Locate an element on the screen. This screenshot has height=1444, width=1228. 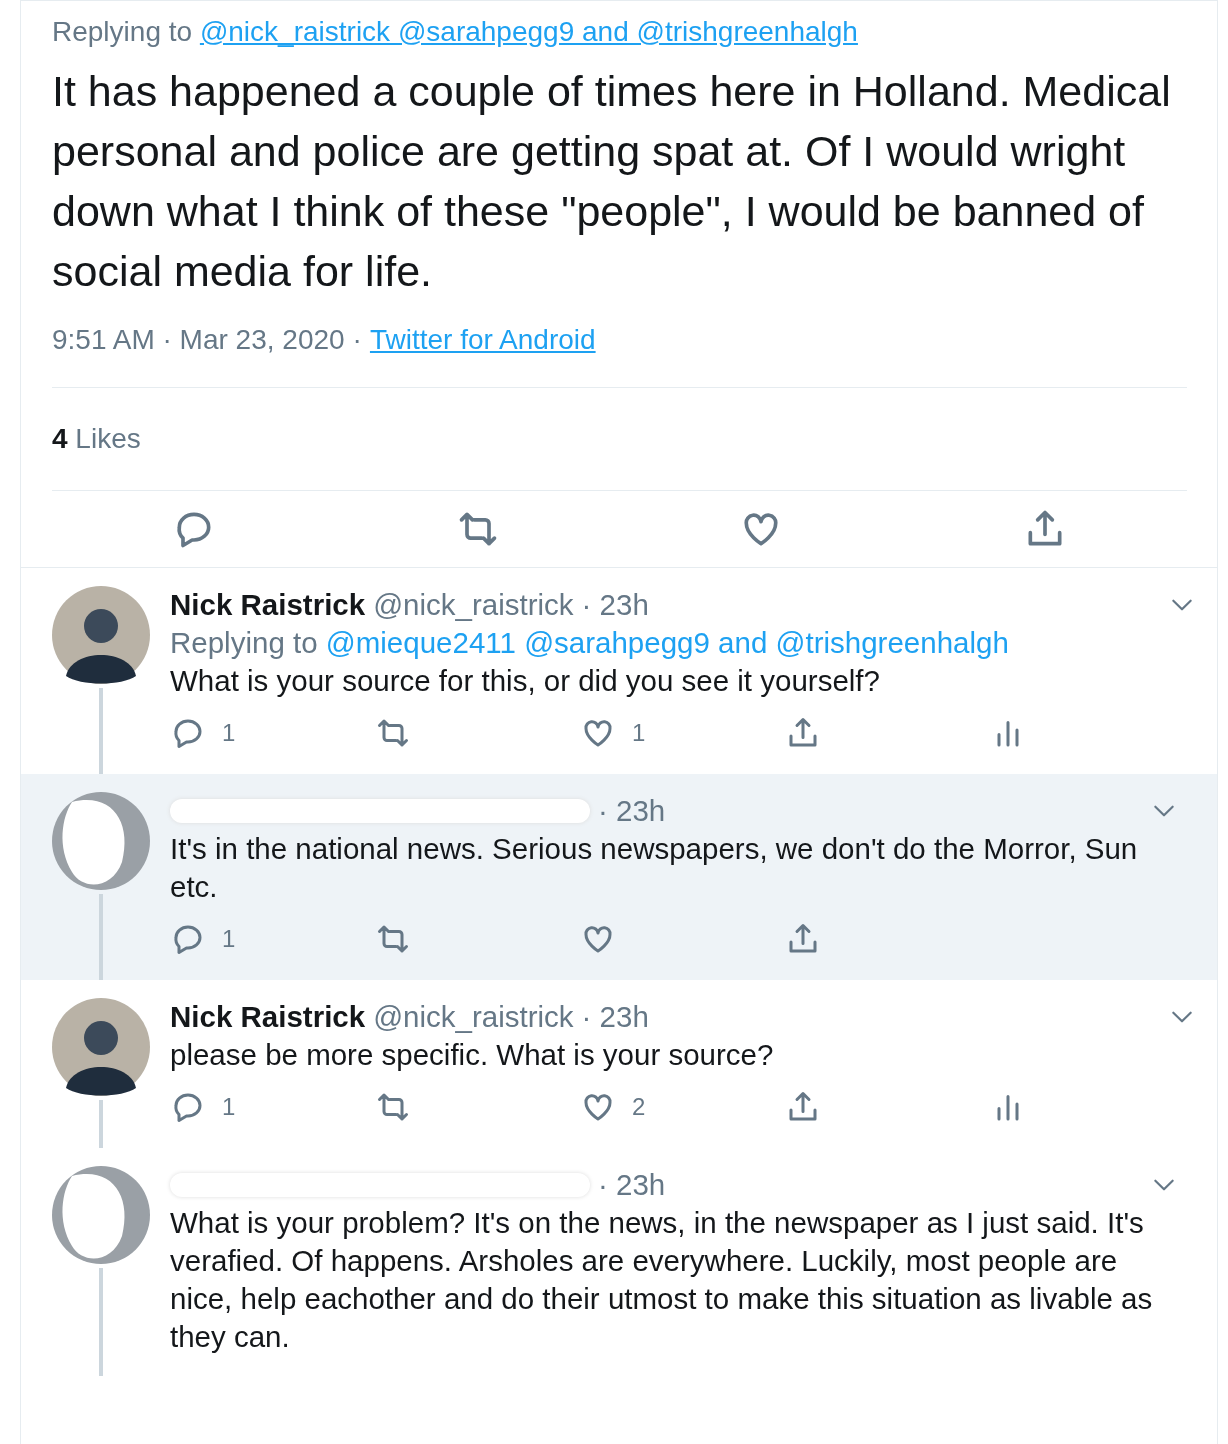
reply-text: What is your problem? It's on the news, in the newspaper as I just said. It's verafied. Of happens. Arsholes are everywhere. Luckily, most people are nice, help eachother and do their utmost to make this situation as livable as they can. is located at coordinates (662, 1280).